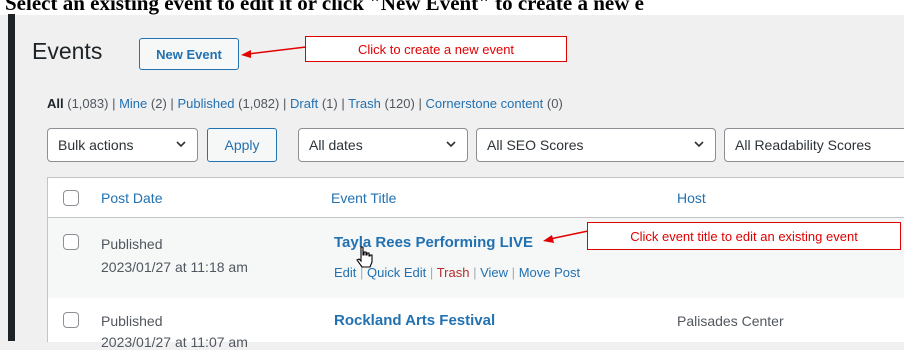 Image resolution: width=904 pixels, height=350 pixels. What do you see at coordinates (436, 49) in the screenshot?
I see `annotation-new-event: Click to create a new event` at bounding box center [436, 49].